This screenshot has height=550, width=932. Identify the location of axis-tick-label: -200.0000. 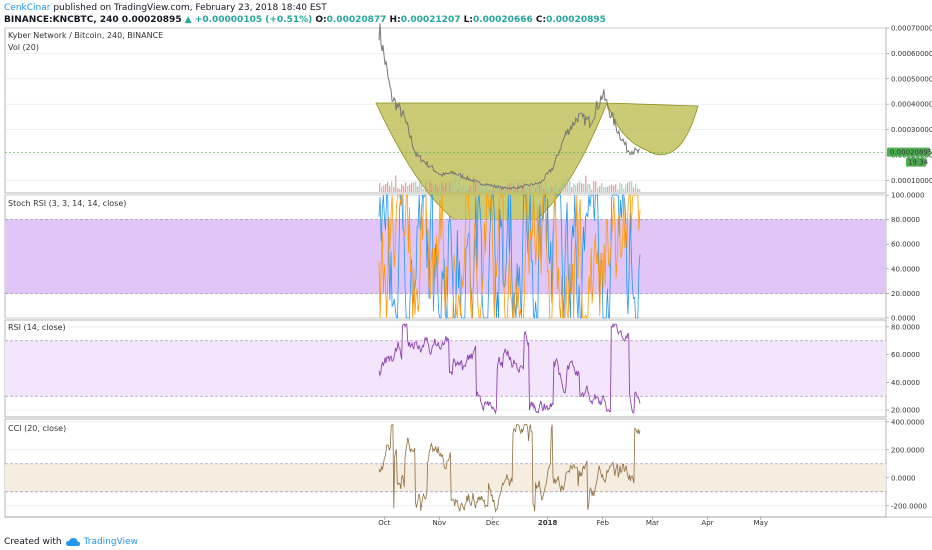
(909, 506).